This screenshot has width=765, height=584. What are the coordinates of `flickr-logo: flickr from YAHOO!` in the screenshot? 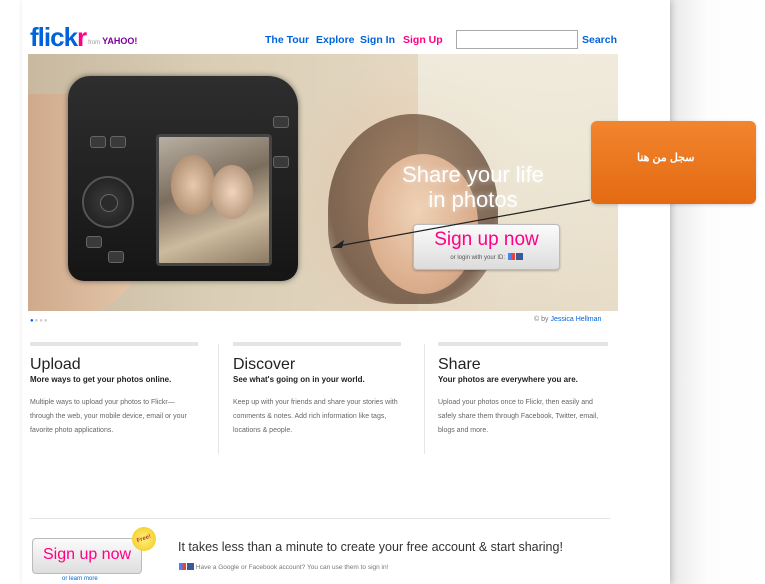 It's located at (83, 37).